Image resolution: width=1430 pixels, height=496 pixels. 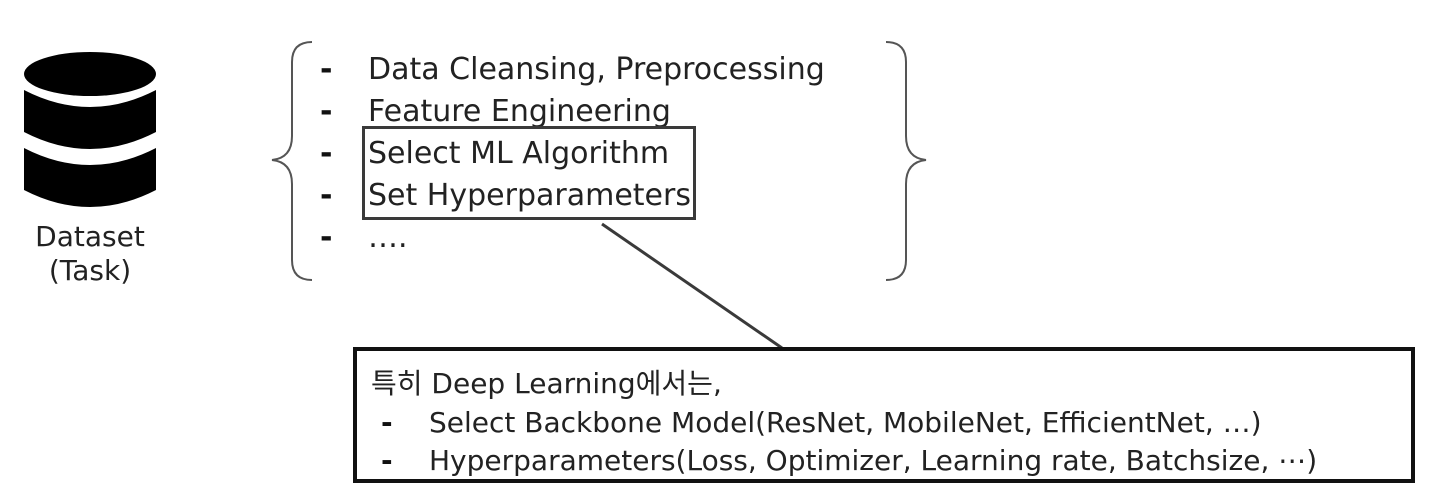 What do you see at coordinates (388, 237) in the screenshot?
I see `step-text: ….` at bounding box center [388, 237].